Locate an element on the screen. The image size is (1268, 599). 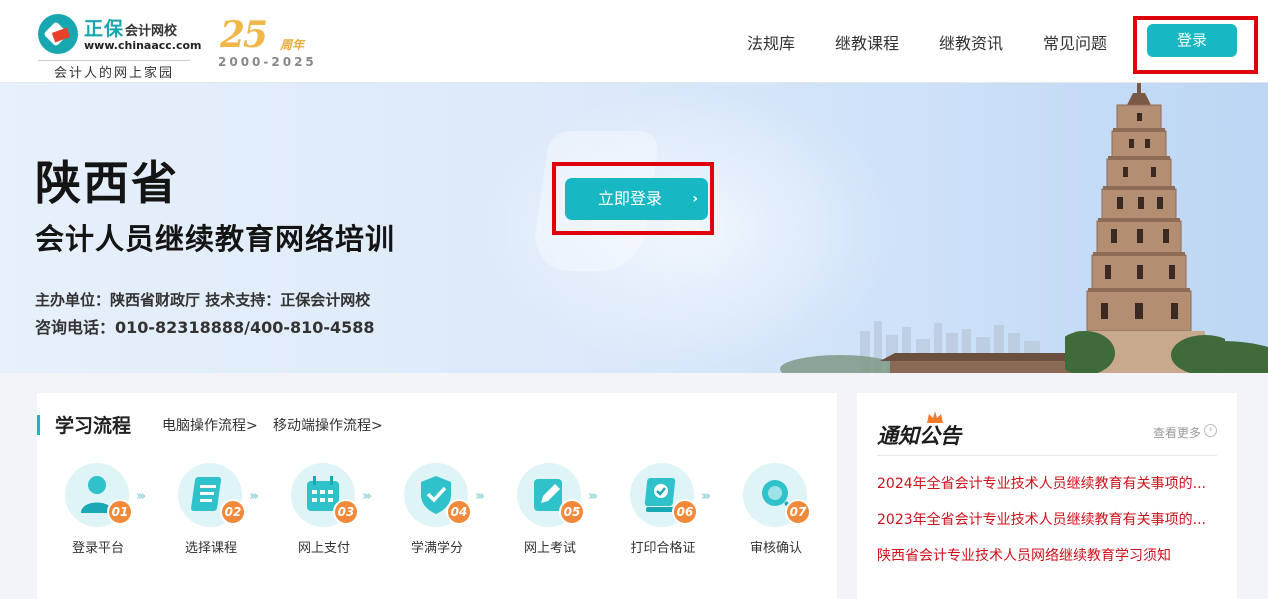
mobile-process-link: 移动端操作流程> is located at coordinates (328, 425).